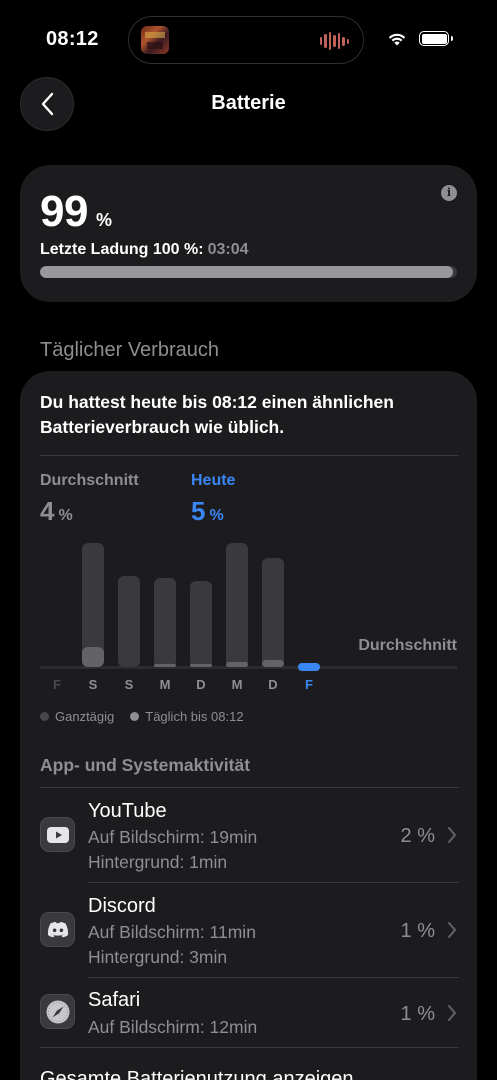 The width and height of the screenshot is (497, 1080). I want to click on average-value: 4, so click(47, 511).